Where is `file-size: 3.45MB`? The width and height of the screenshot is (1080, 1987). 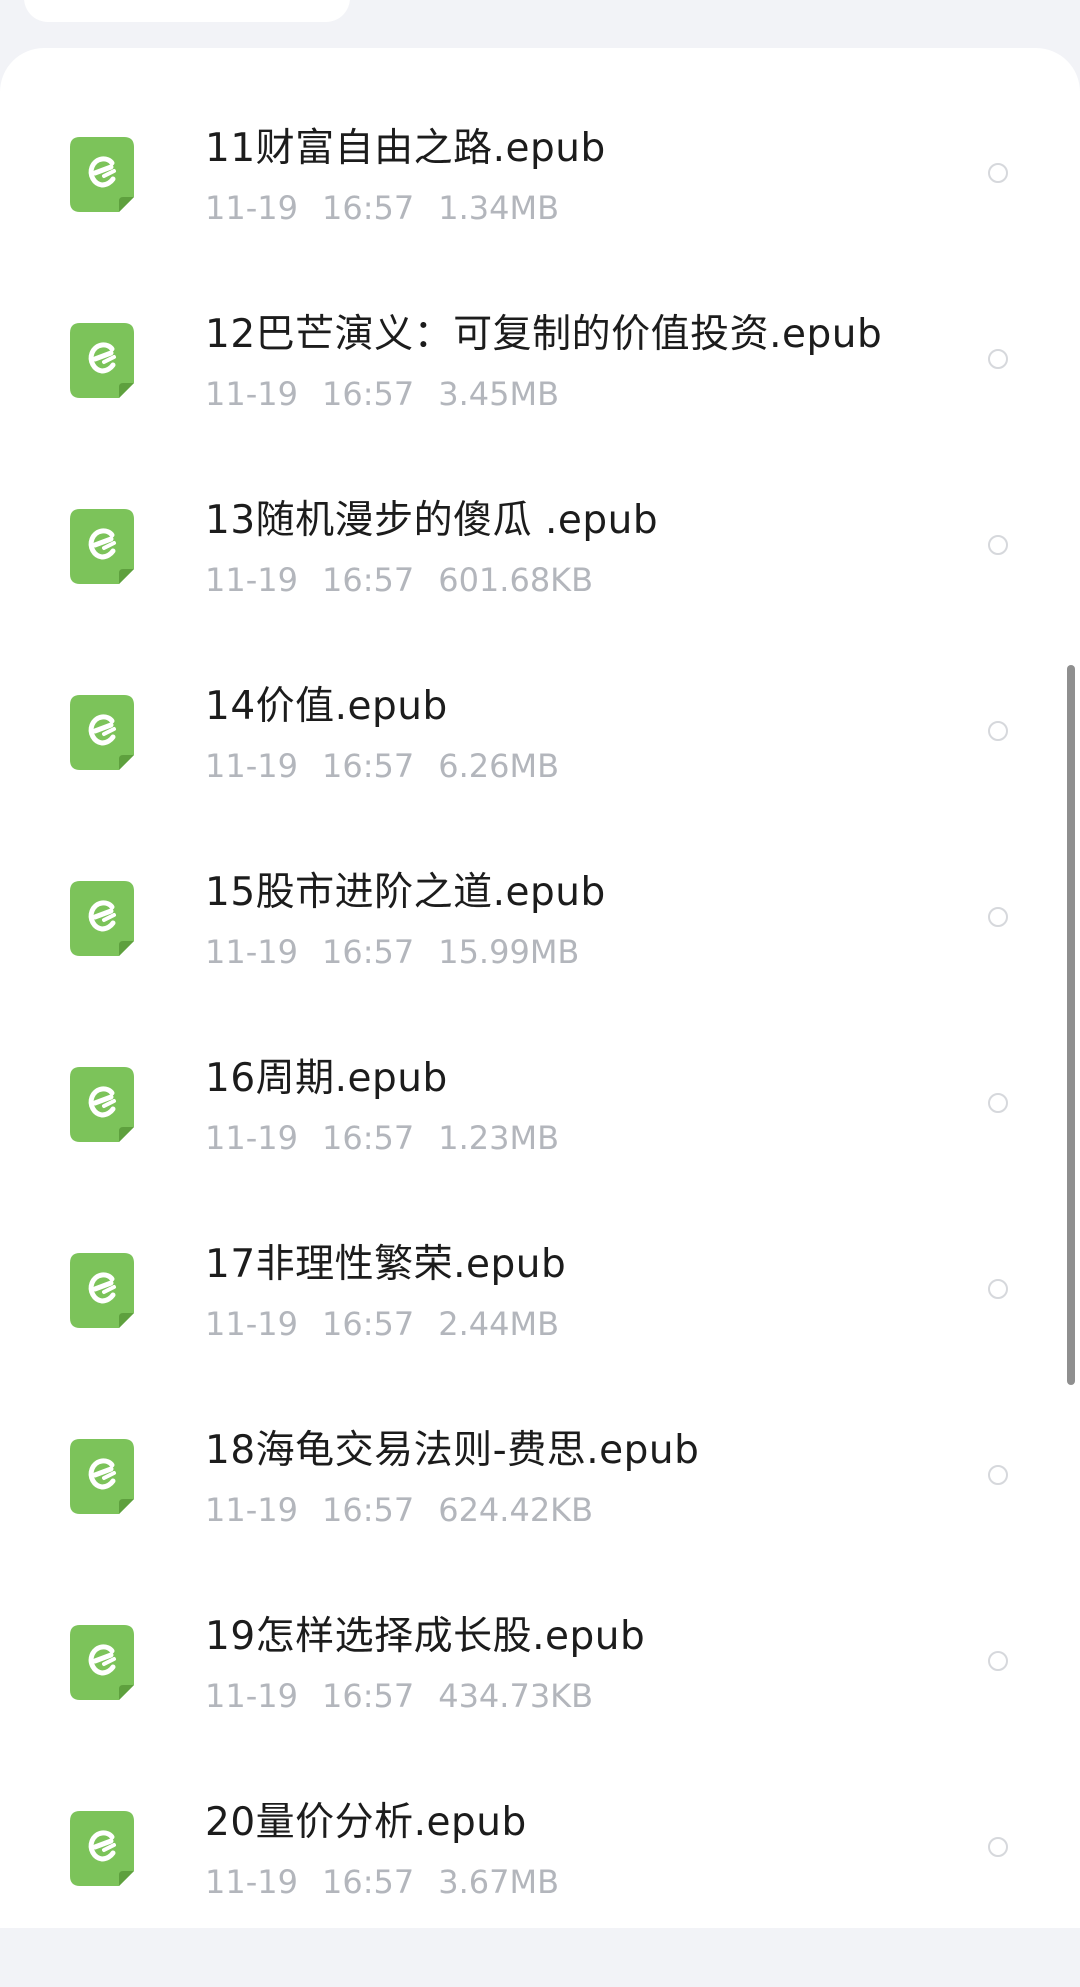 file-size: 3.45MB is located at coordinates (499, 394).